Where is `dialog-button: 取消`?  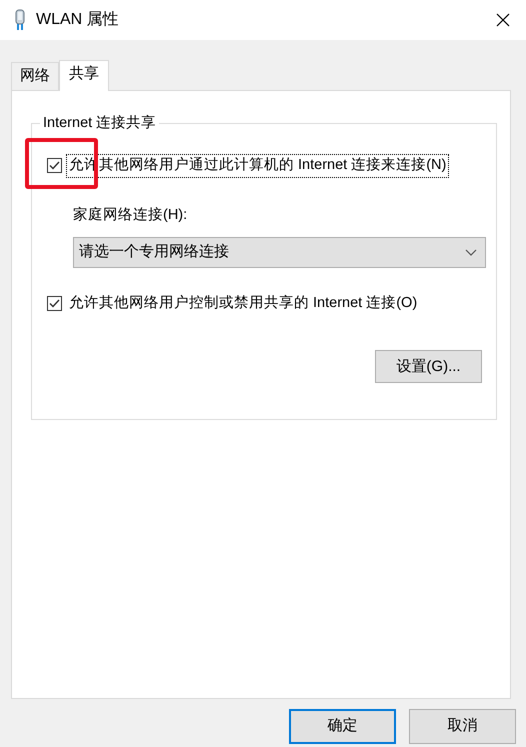 dialog-button: 取消 is located at coordinates (462, 726).